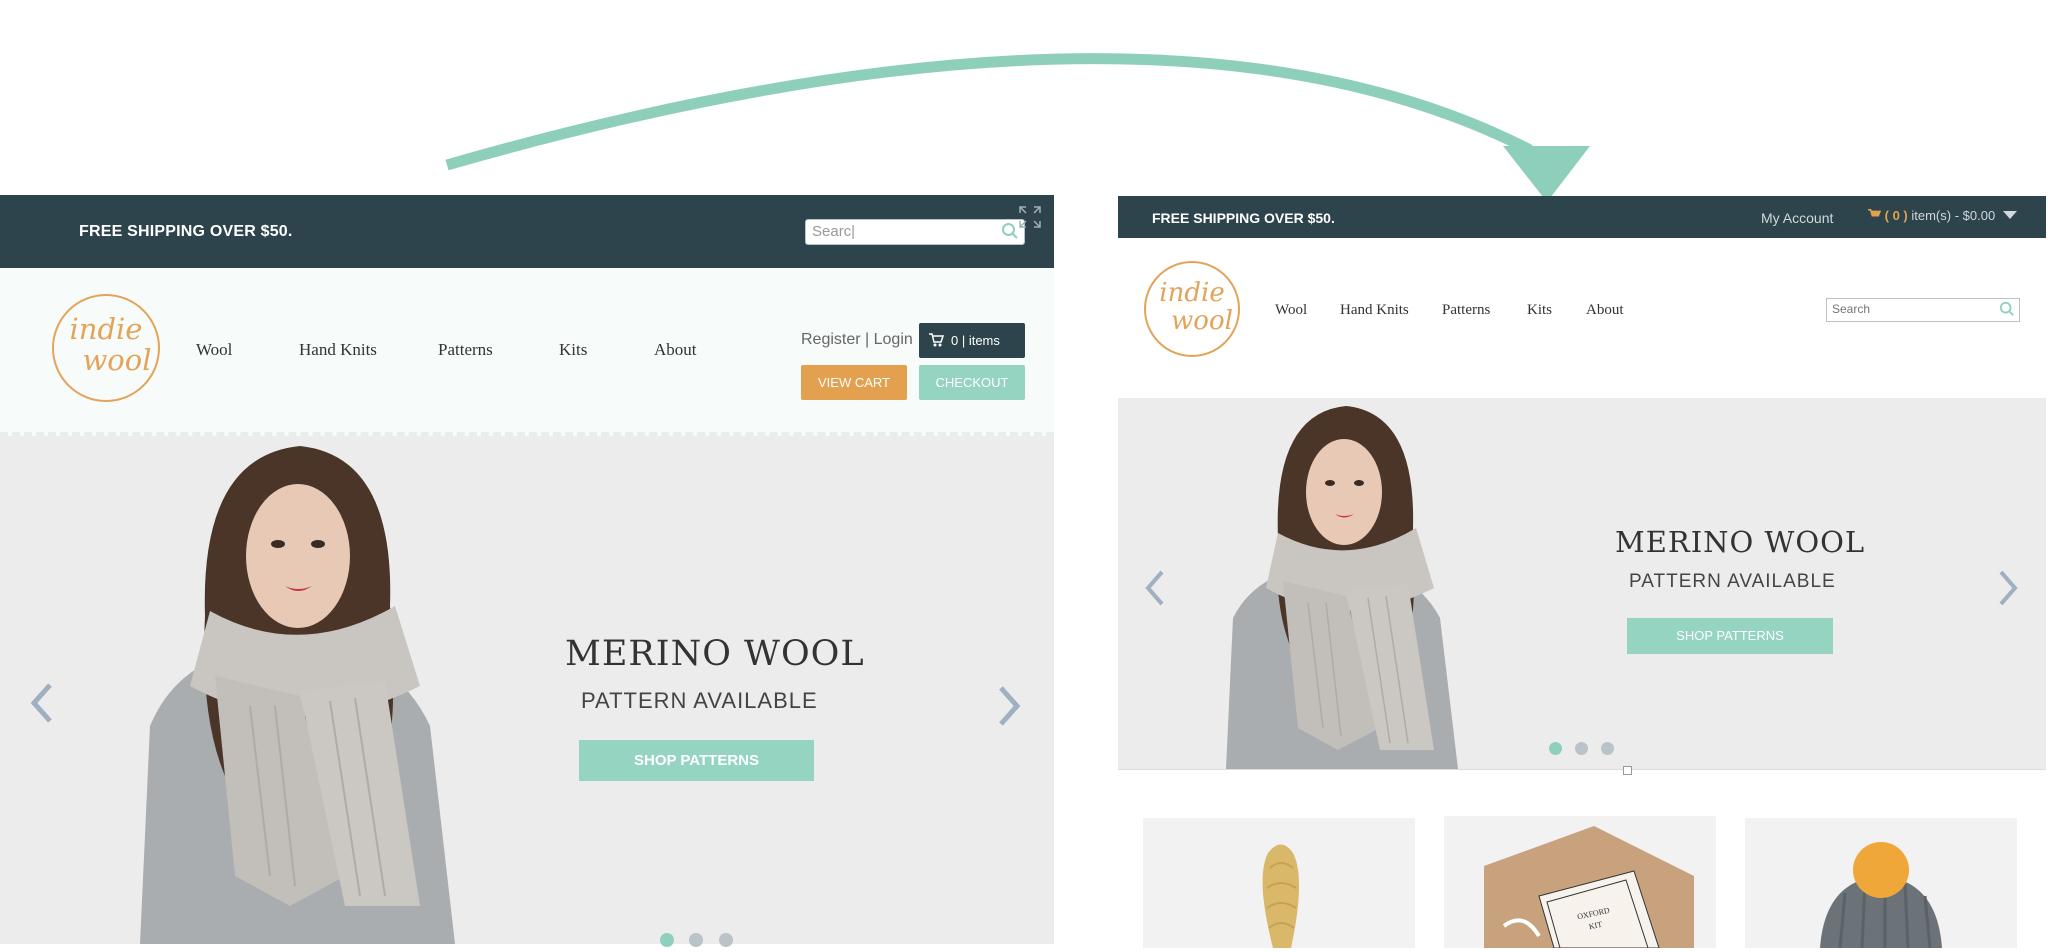 The image size is (2048, 952). Describe the element at coordinates (1797, 218) in the screenshot. I see `my-account-link: My Account` at that location.